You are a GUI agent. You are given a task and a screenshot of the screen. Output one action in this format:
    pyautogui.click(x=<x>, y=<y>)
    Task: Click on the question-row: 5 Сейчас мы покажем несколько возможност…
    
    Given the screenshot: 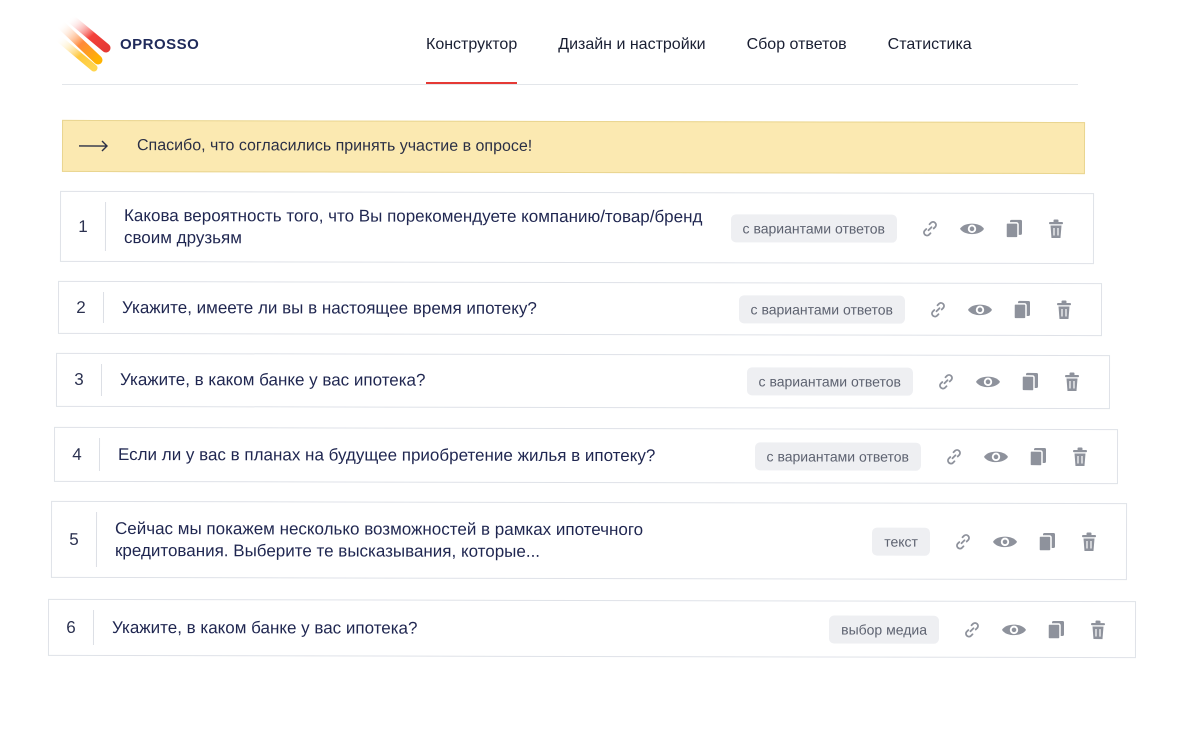 What is the action you would take?
    pyautogui.click(x=589, y=540)
    